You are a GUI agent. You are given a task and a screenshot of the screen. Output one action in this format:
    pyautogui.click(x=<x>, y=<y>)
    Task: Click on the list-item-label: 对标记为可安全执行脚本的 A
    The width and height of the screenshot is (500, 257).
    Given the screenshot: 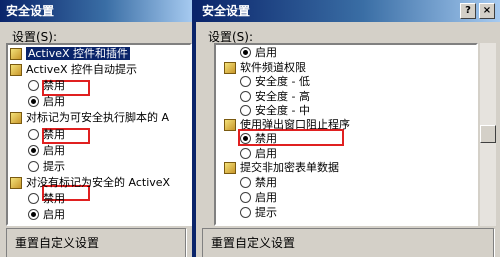 What is the action you would take?
    pyautogui.click(x=98, y=117)
    